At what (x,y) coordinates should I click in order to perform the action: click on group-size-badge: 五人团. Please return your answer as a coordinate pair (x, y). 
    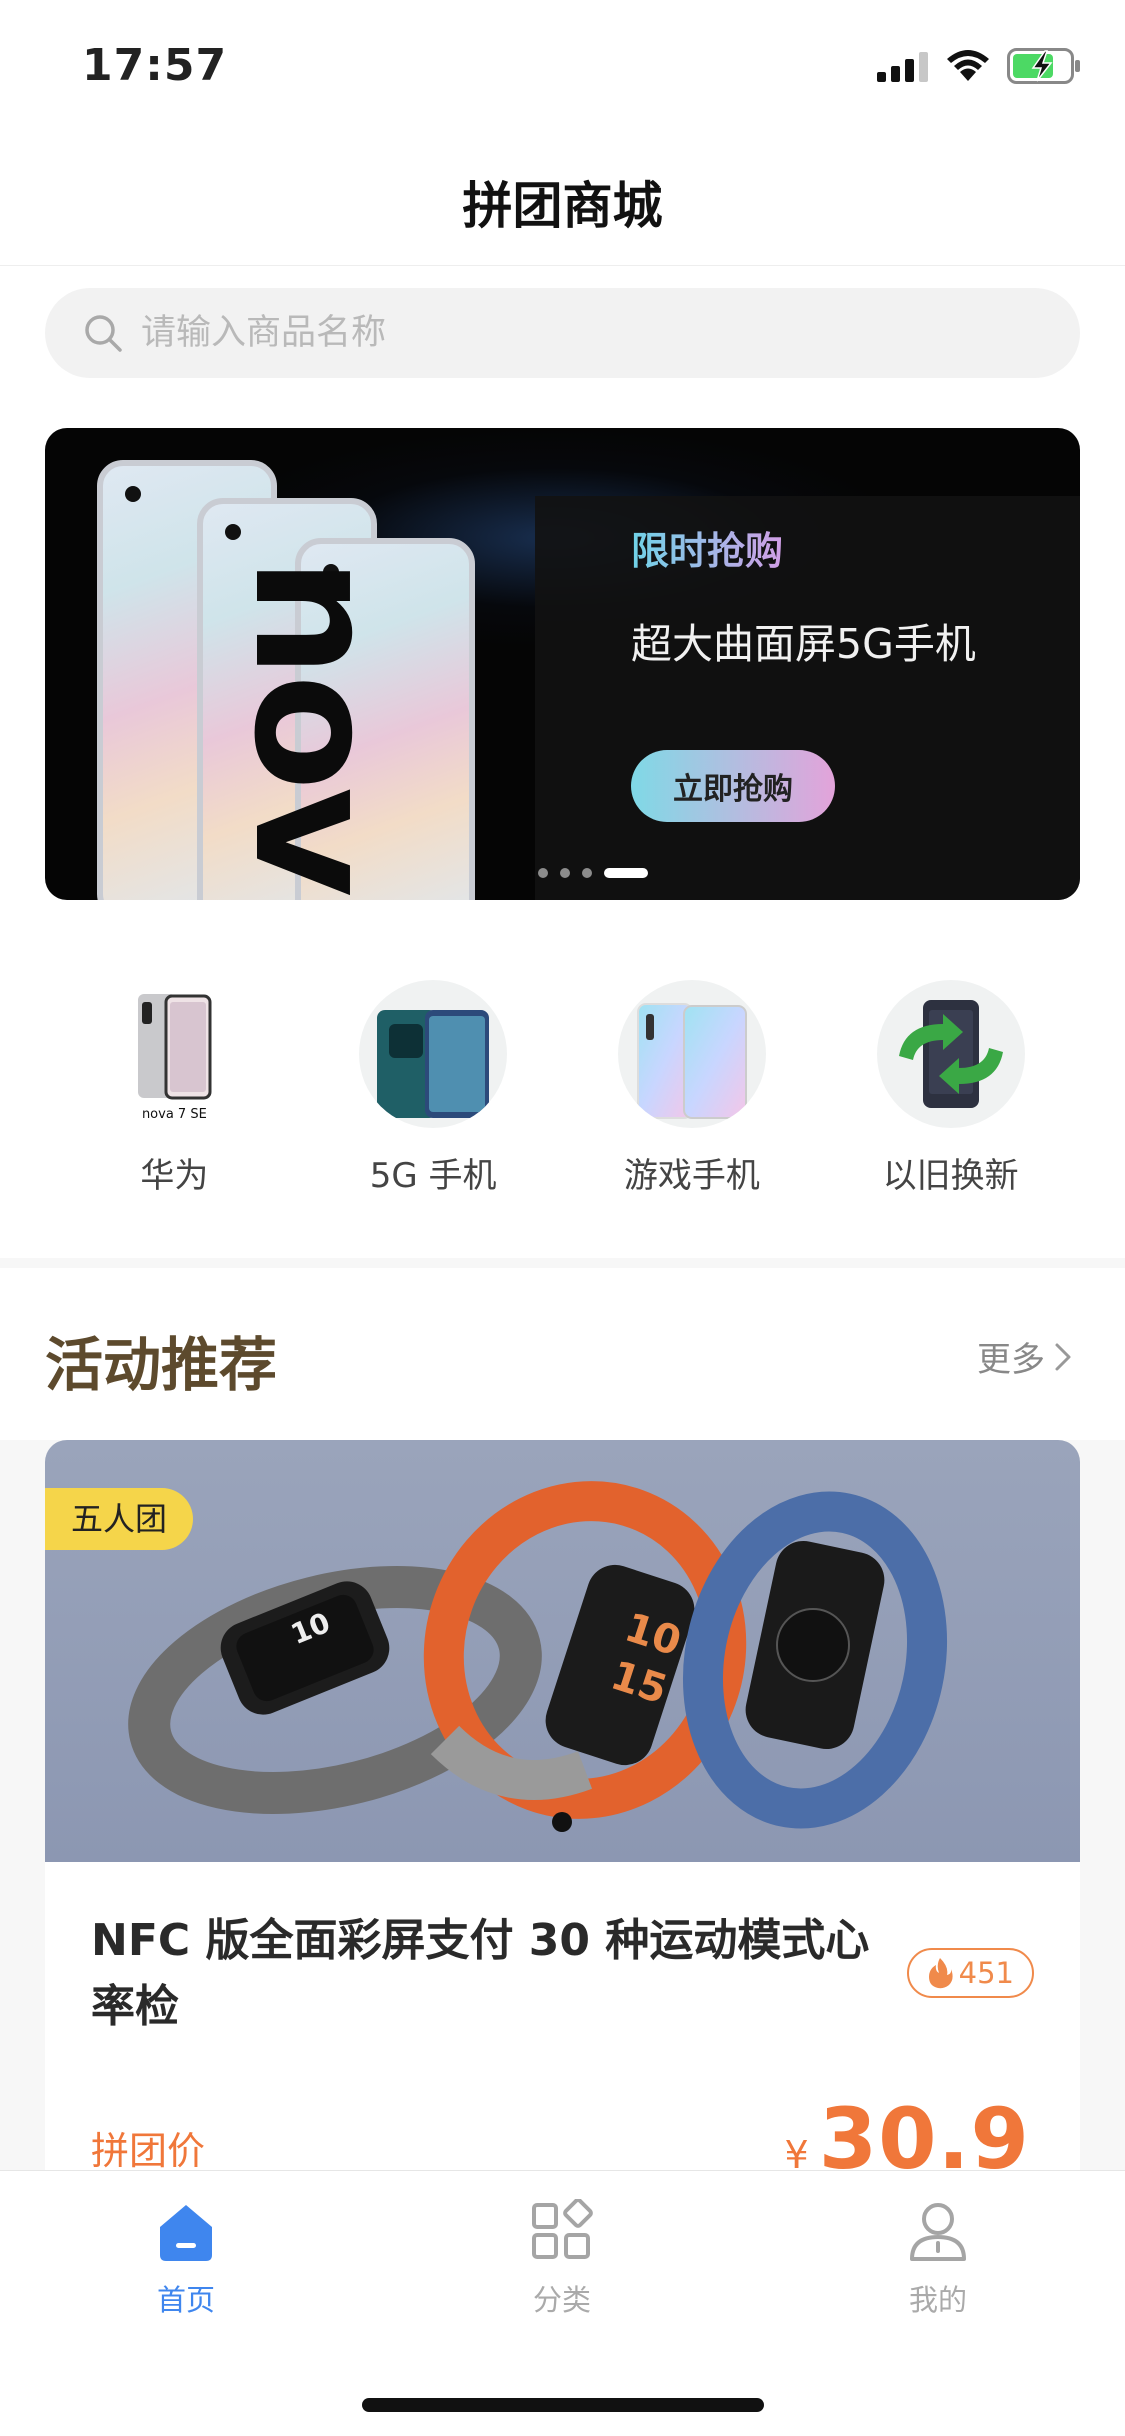
    Looking at the image, I should click on (119, 1519).